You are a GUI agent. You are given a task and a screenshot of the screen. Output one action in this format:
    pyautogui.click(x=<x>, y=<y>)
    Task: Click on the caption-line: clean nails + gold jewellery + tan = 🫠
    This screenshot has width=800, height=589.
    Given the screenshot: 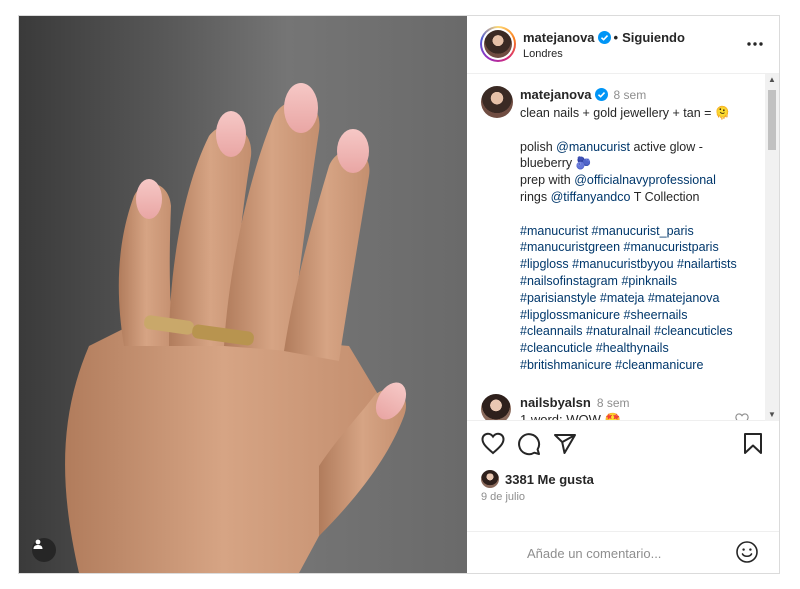 What is the action you would take?
    pyautogui.click(x=625, y=113)
    